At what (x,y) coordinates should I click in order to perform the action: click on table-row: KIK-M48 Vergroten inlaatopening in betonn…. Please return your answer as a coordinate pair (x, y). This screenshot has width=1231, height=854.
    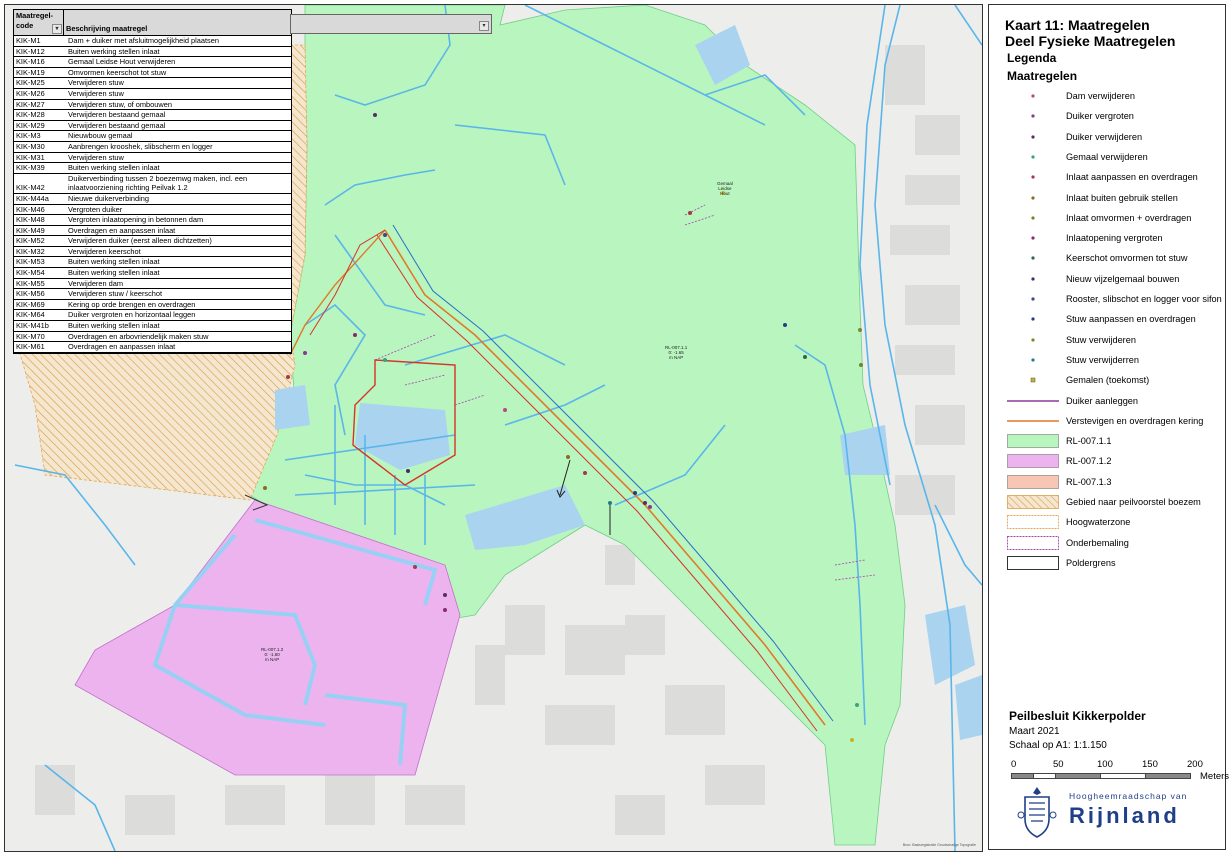
    Looking at the image, I should click on (152, 220).